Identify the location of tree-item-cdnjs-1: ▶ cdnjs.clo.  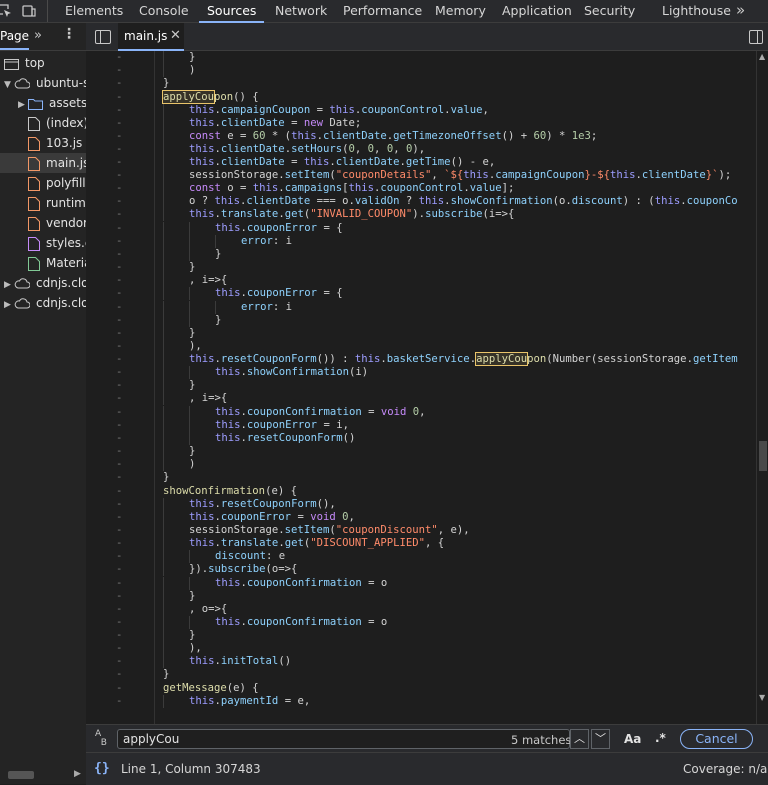
(45, 284).